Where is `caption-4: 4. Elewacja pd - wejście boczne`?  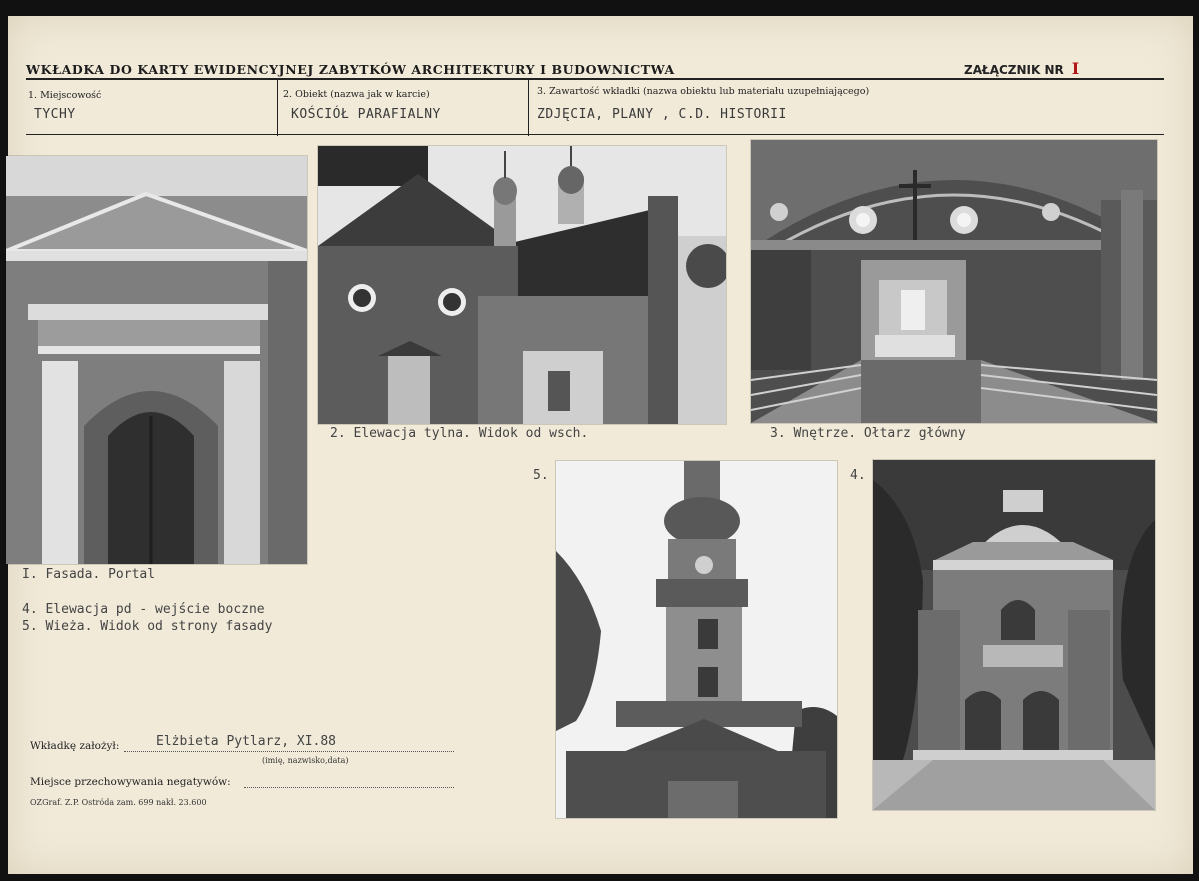 caption-4: 4. Elewacja pd - wejście boczne is located at coordinates (143, 609).